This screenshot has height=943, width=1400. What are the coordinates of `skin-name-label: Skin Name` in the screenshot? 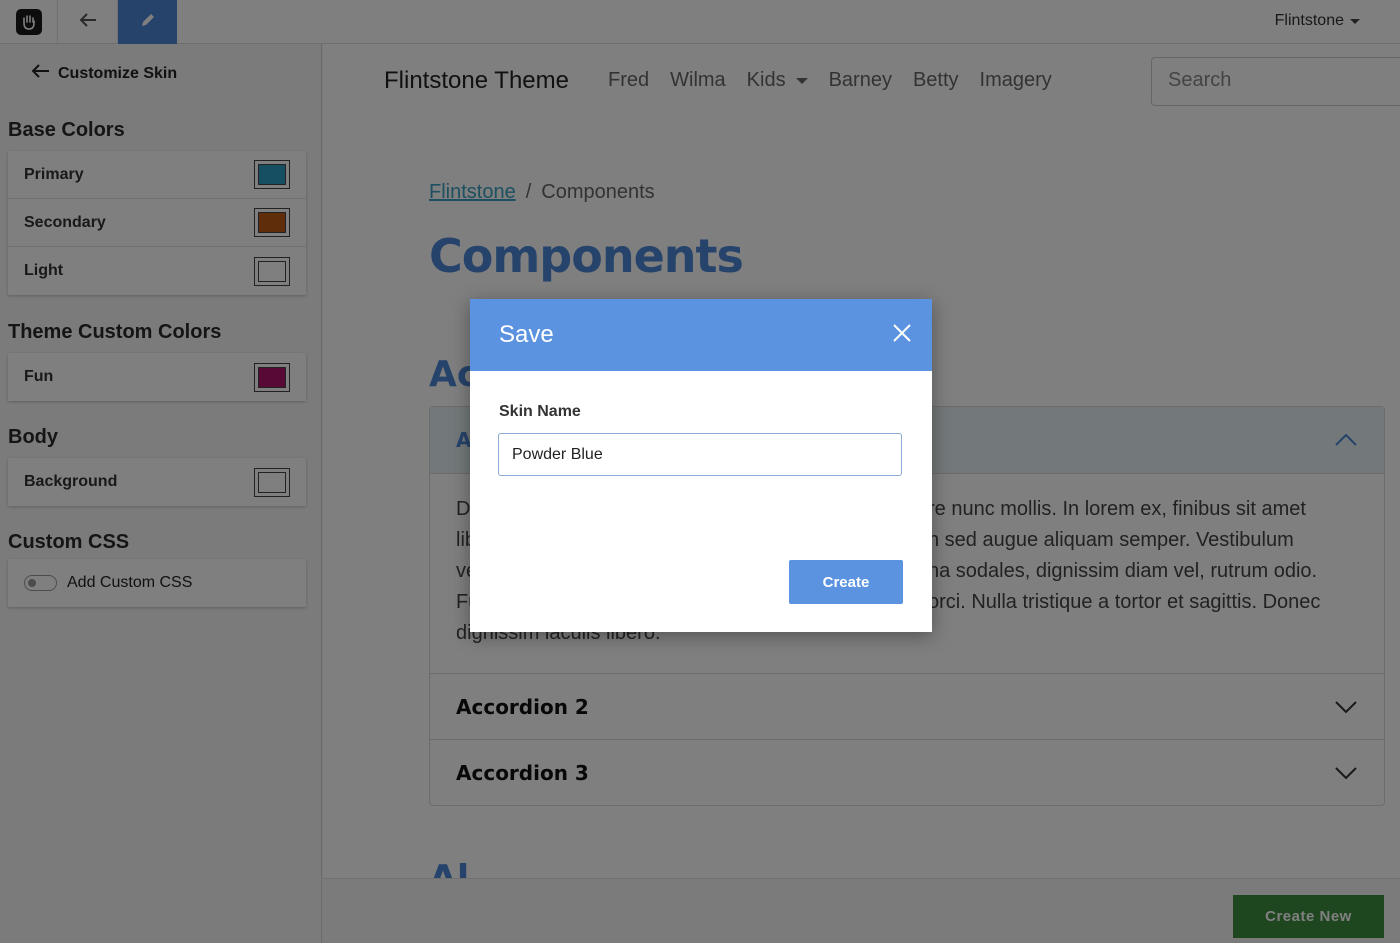 It's located at (540, 411).